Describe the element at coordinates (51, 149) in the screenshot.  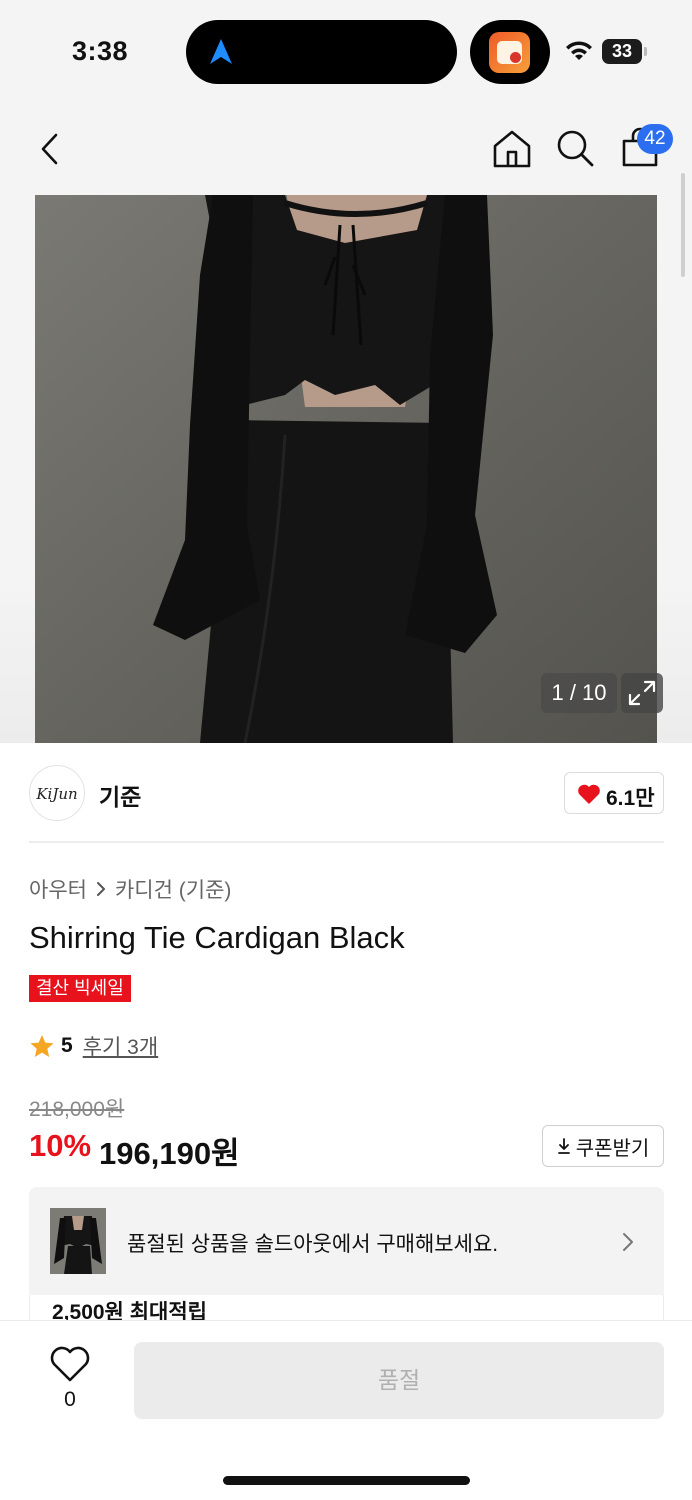
I see `back-chevron-icon` at that location.